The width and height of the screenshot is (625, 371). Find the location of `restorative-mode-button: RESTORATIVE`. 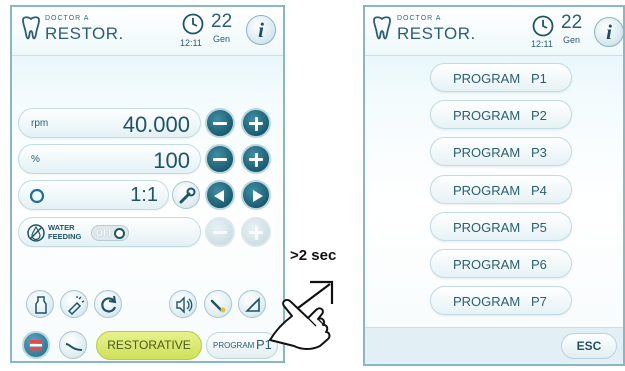

restorative-mode-button: RESTORATIVE is located at coordinates (149, 345).